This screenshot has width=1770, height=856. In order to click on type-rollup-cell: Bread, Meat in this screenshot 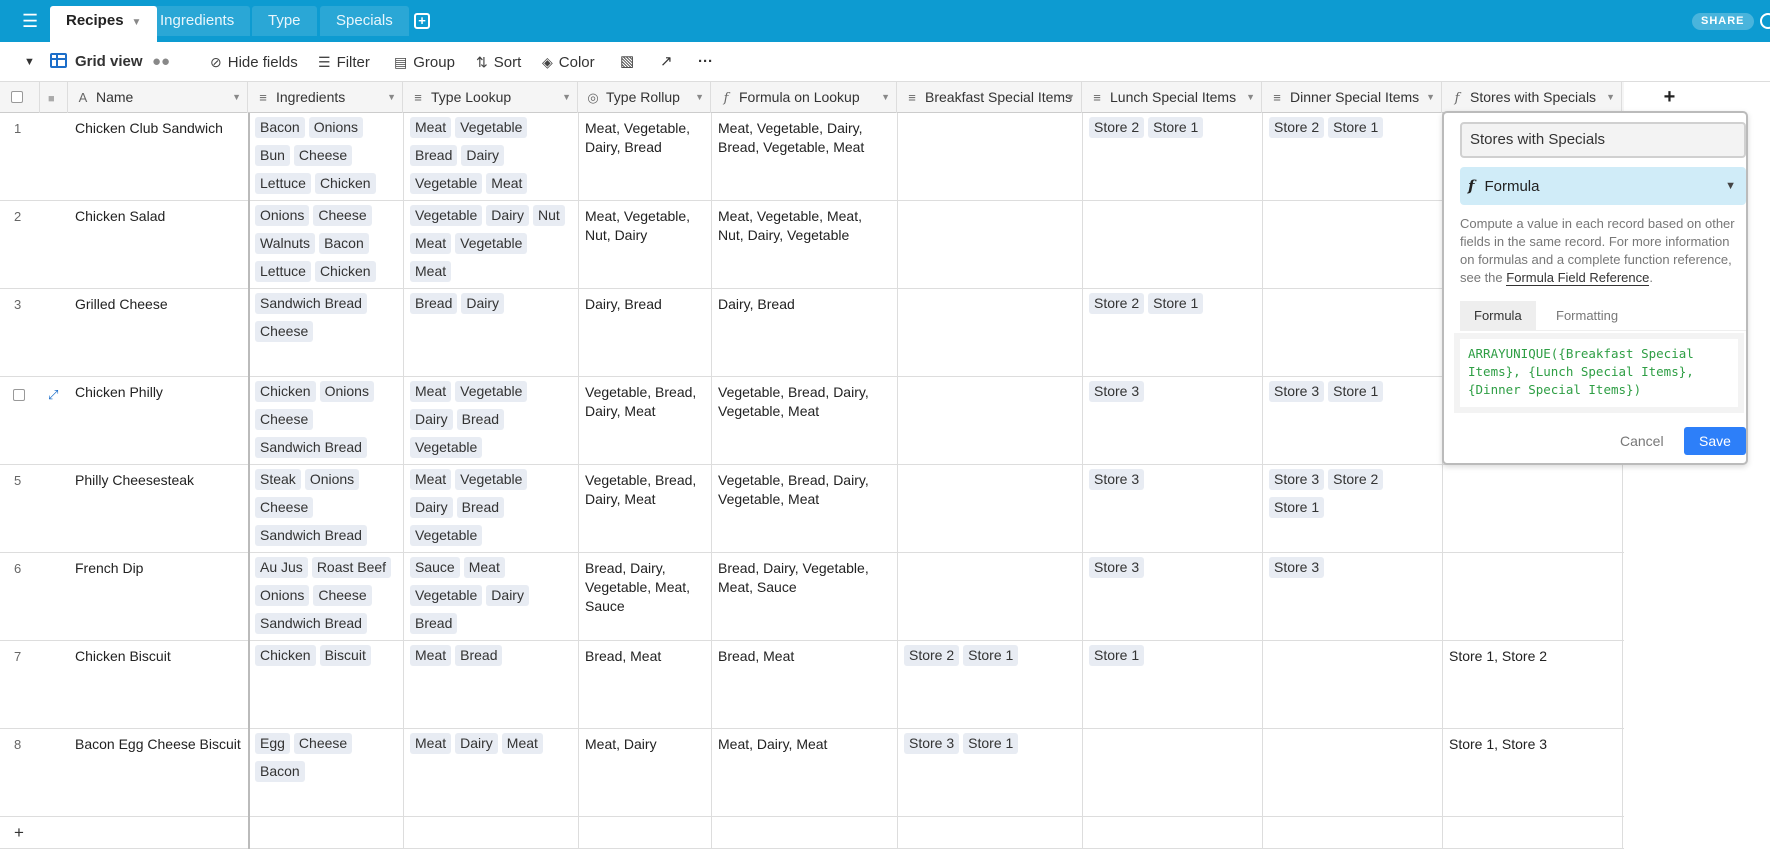, I will do `click(644, 684)`.